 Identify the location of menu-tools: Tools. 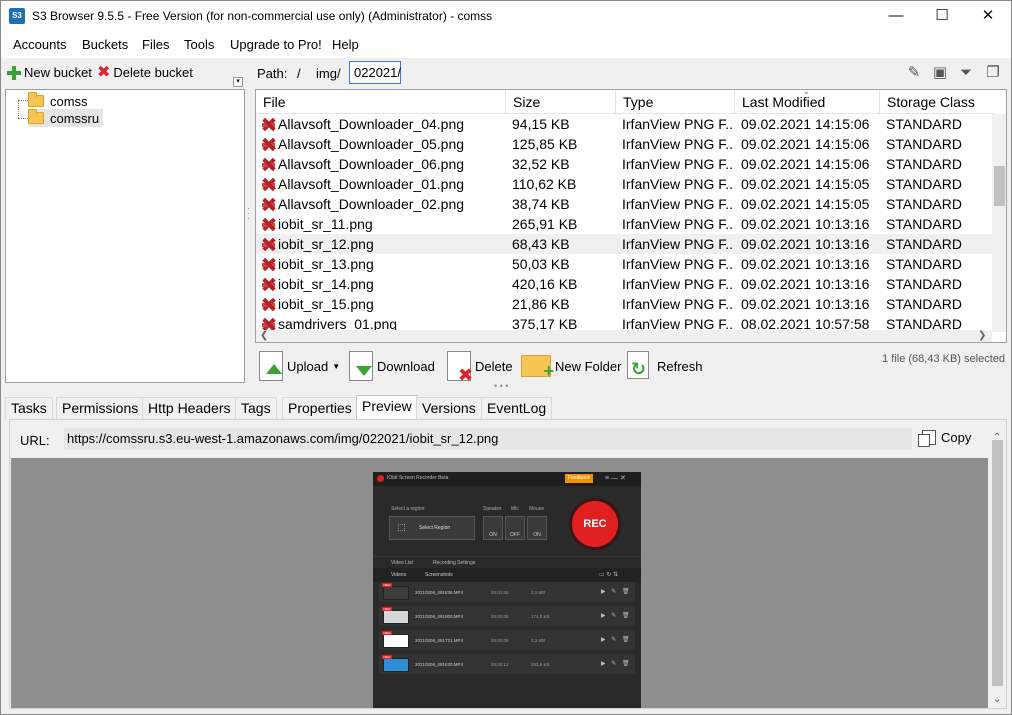
(199, 44).